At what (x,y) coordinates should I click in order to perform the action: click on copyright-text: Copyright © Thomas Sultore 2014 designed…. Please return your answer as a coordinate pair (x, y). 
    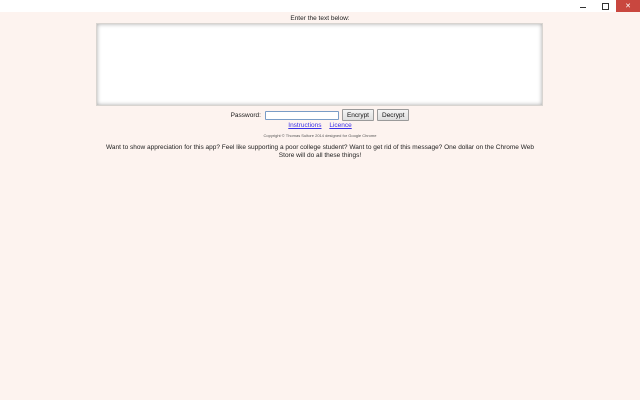
    Looking at the image, I should click on (320, 135).